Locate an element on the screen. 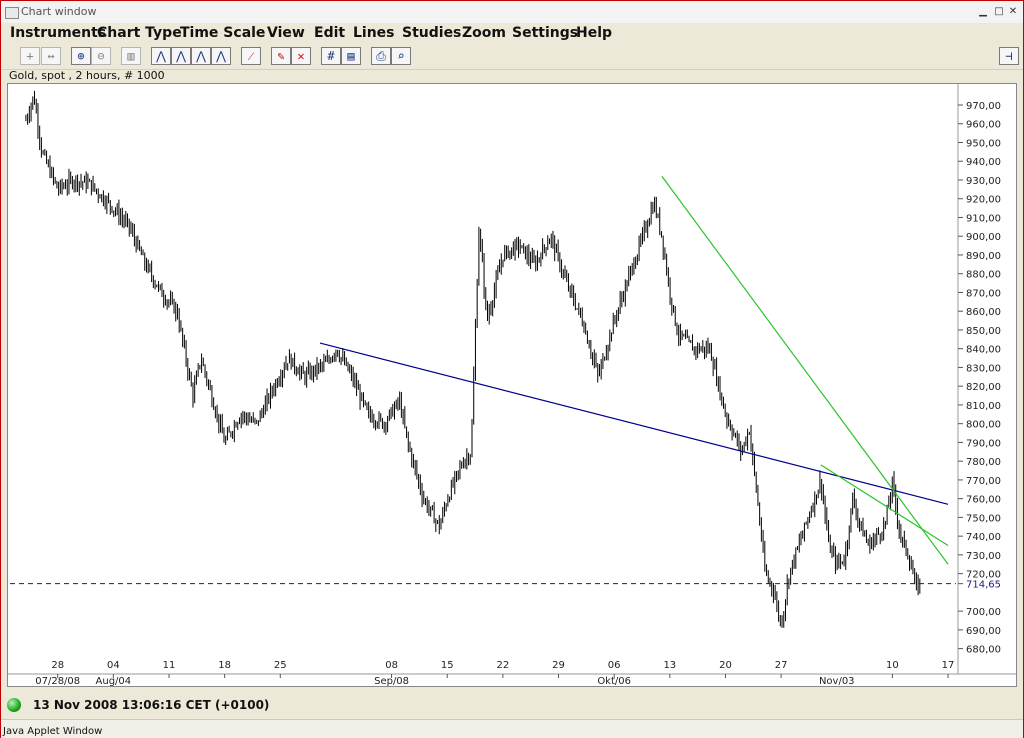  trend-line-icon: ⋀ is located at coordinates (161, 56).